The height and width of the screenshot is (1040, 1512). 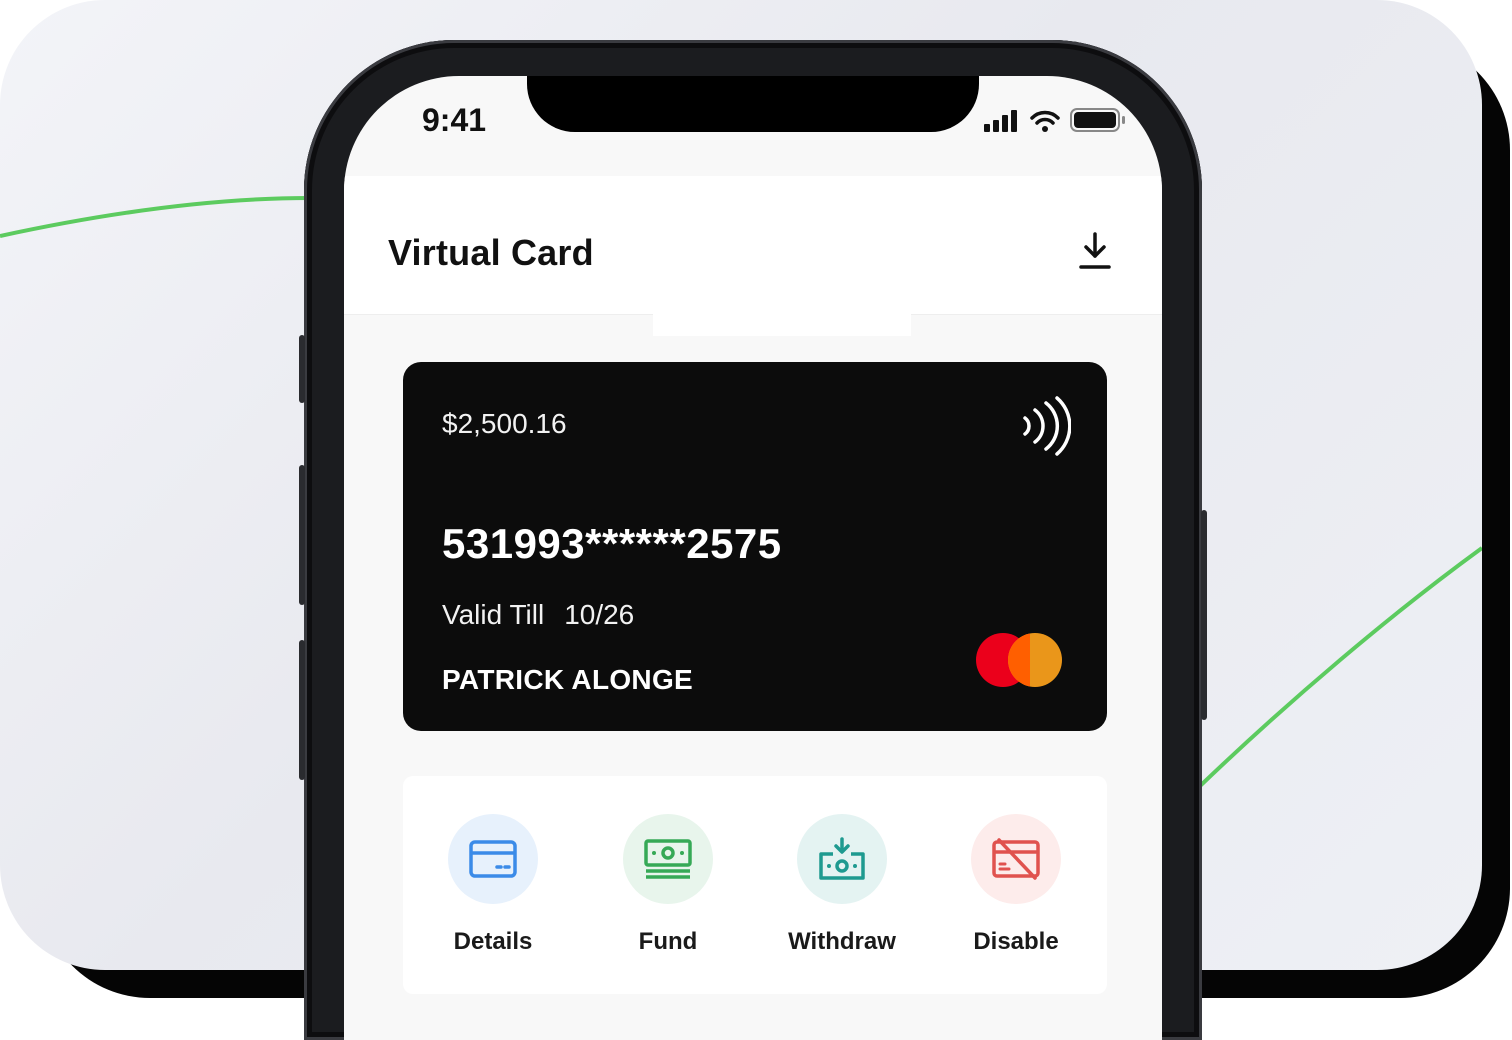 What do you see at coordinates (1047, 426) in the screenshot?
I see `contactless-icon` at bounding box center [1047, 426].